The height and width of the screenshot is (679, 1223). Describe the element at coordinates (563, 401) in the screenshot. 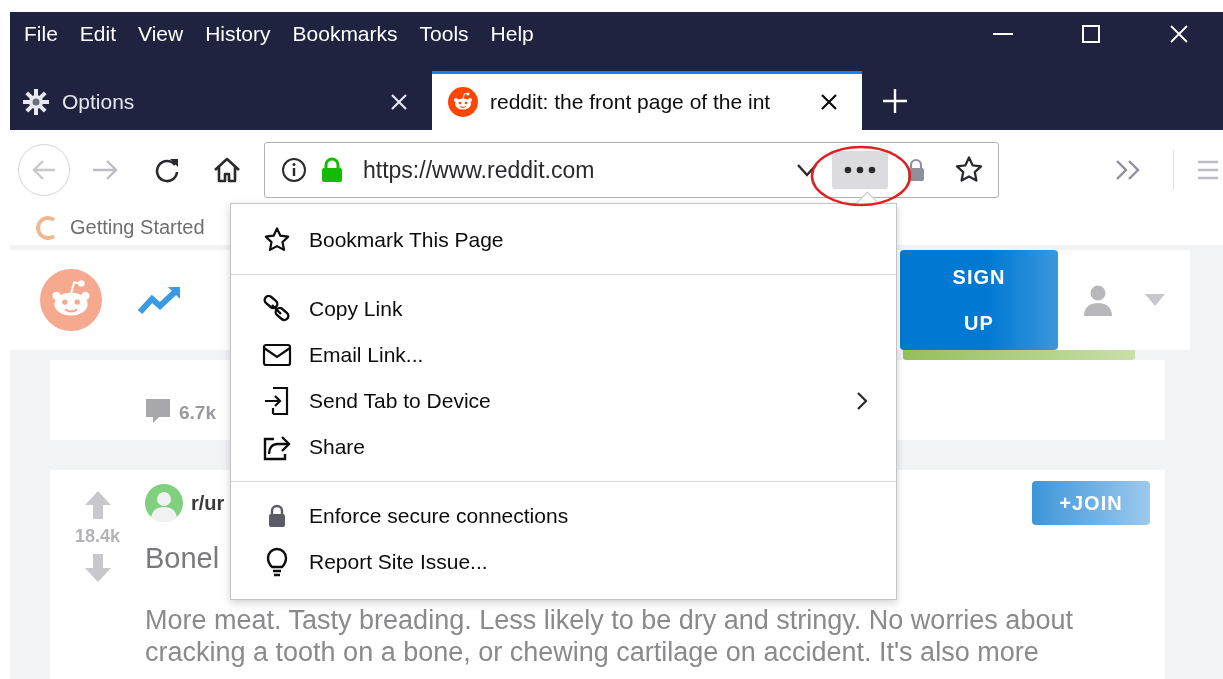

I see `menu-item: Send Tab to Device` at that location.